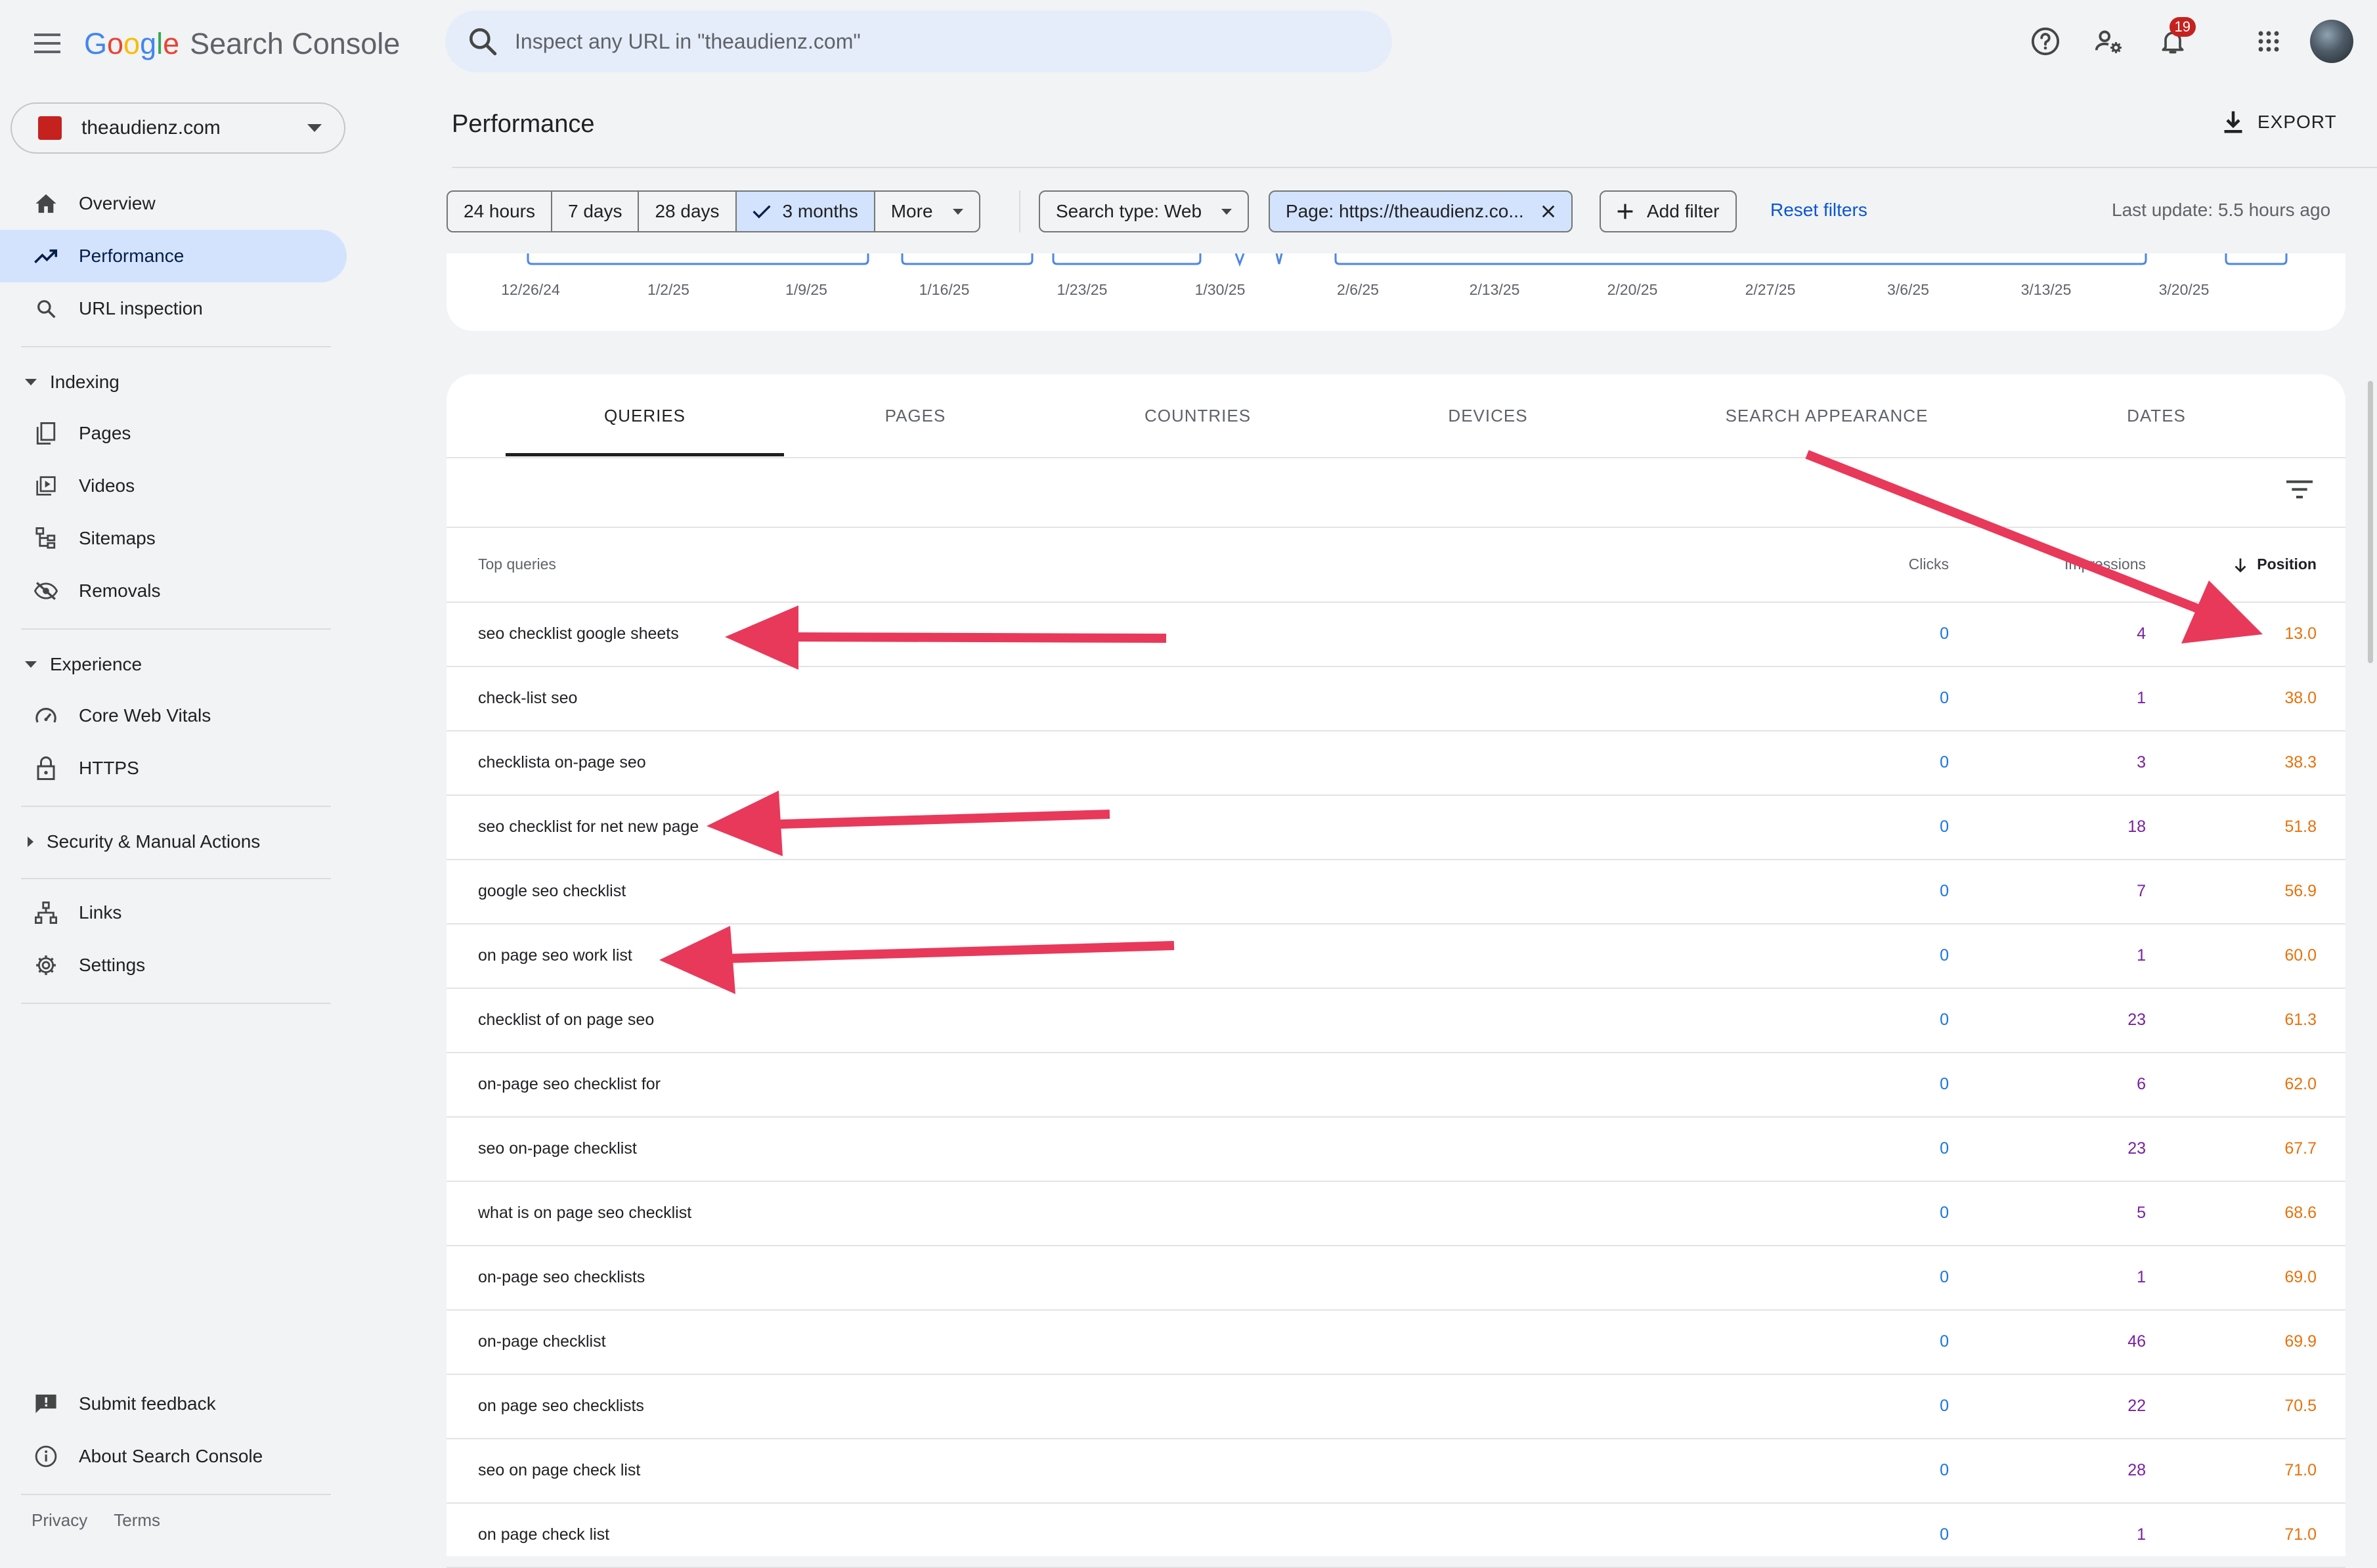 This screenshot has height=1568, width=2377. What do you see at coordinates (1198, 416) in the screenshot?
I see `tab-countries: COUNTRIES` at bounding box center [1198, 416].